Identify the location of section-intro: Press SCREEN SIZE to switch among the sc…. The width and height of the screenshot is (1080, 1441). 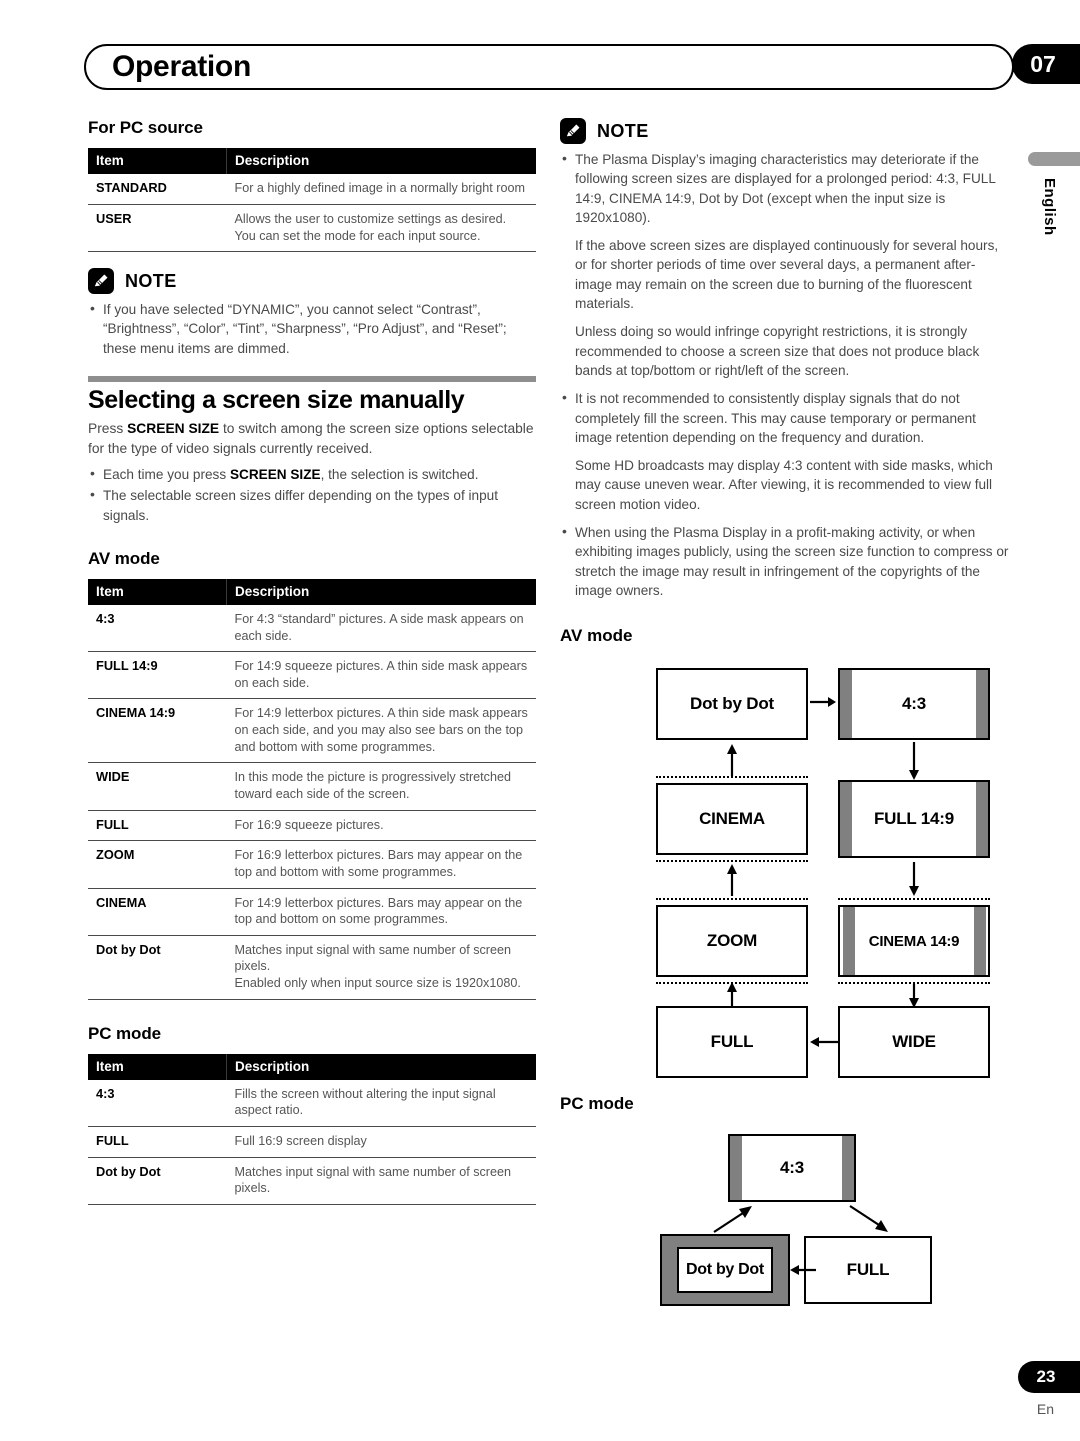
(312, 438).